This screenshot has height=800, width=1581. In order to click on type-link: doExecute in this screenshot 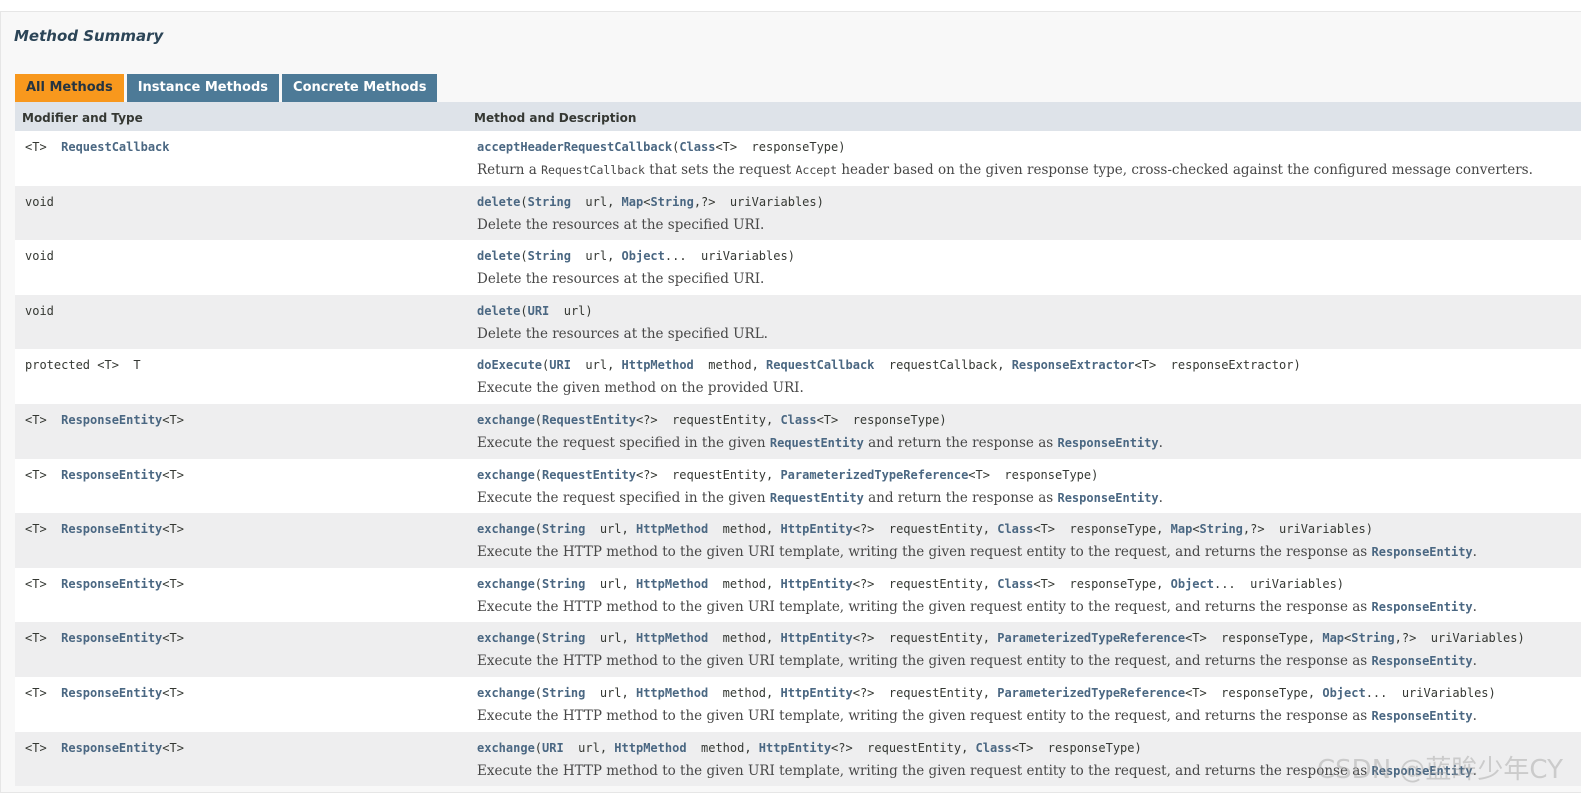, I will do `click(509, 365)`.